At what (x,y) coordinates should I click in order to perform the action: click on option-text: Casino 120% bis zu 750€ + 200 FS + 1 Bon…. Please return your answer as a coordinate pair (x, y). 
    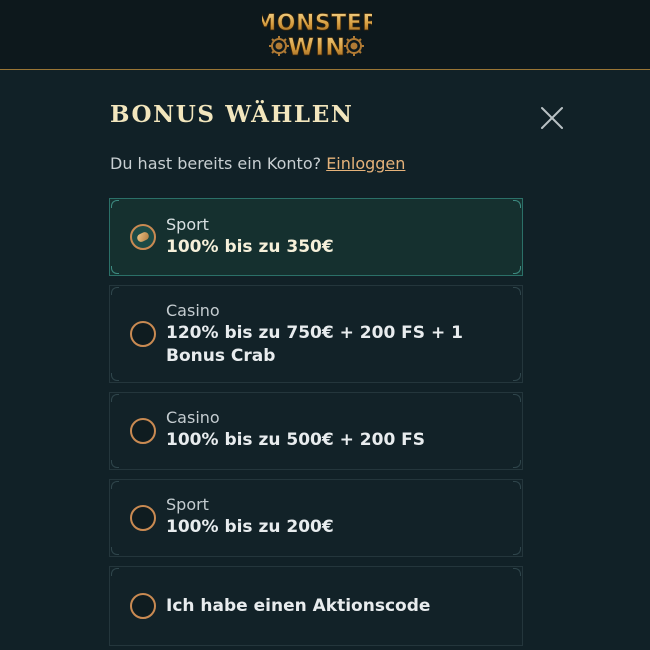
    Looking at the image, I should click on (334, 334).